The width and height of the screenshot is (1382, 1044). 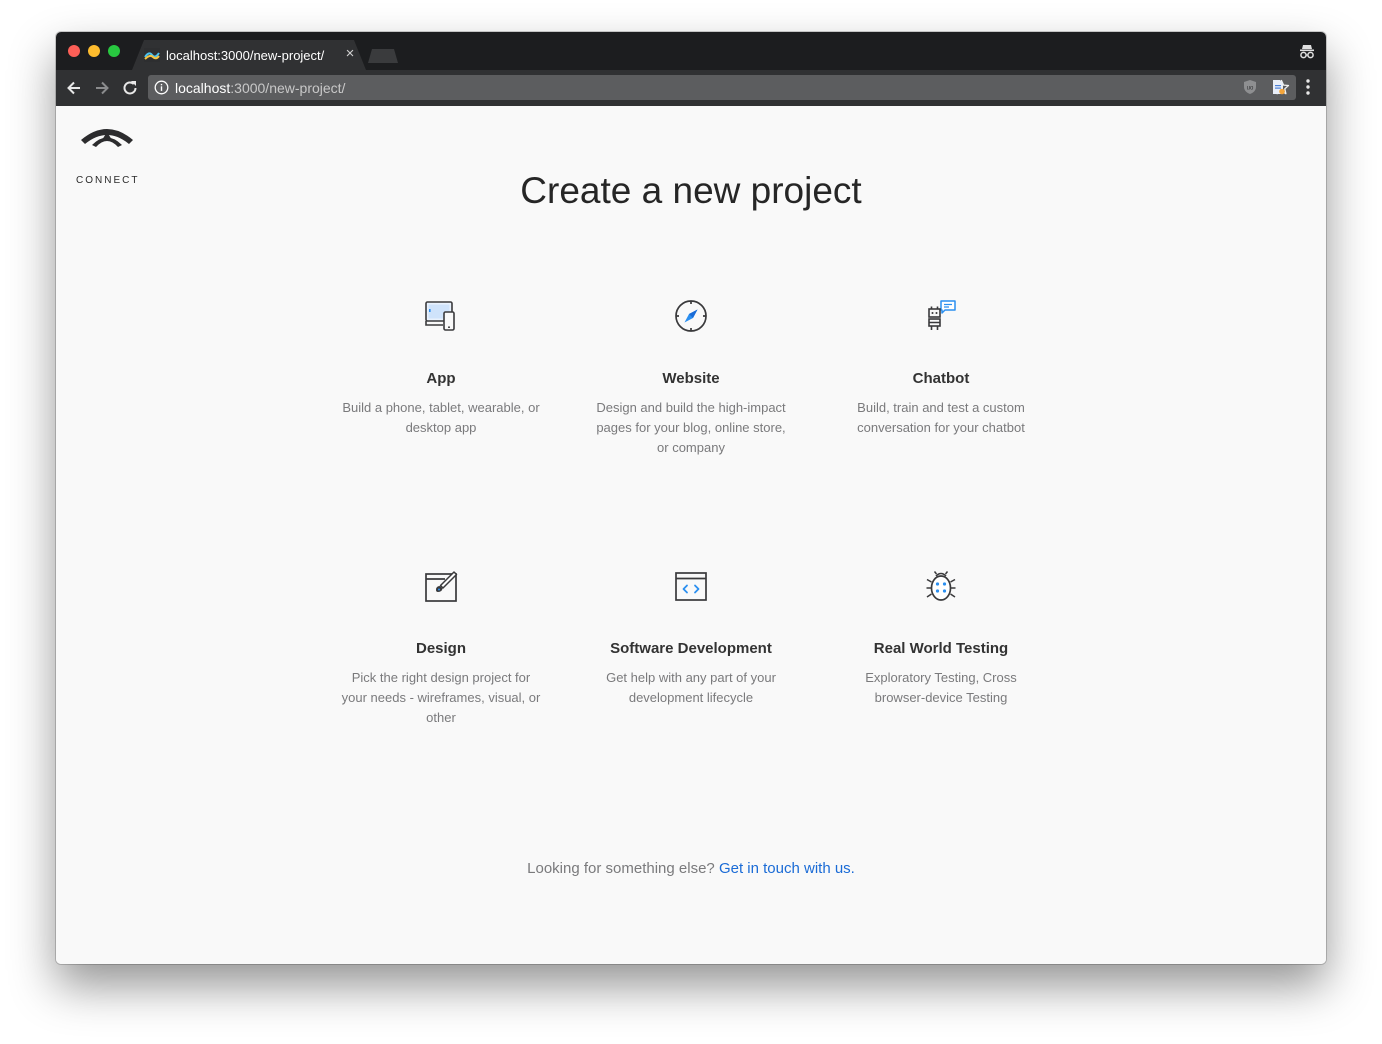 What do you see at coordinates (74, 88) in the screenshot?
I see `back-arrow-icon` at bounding box center [74, 88].